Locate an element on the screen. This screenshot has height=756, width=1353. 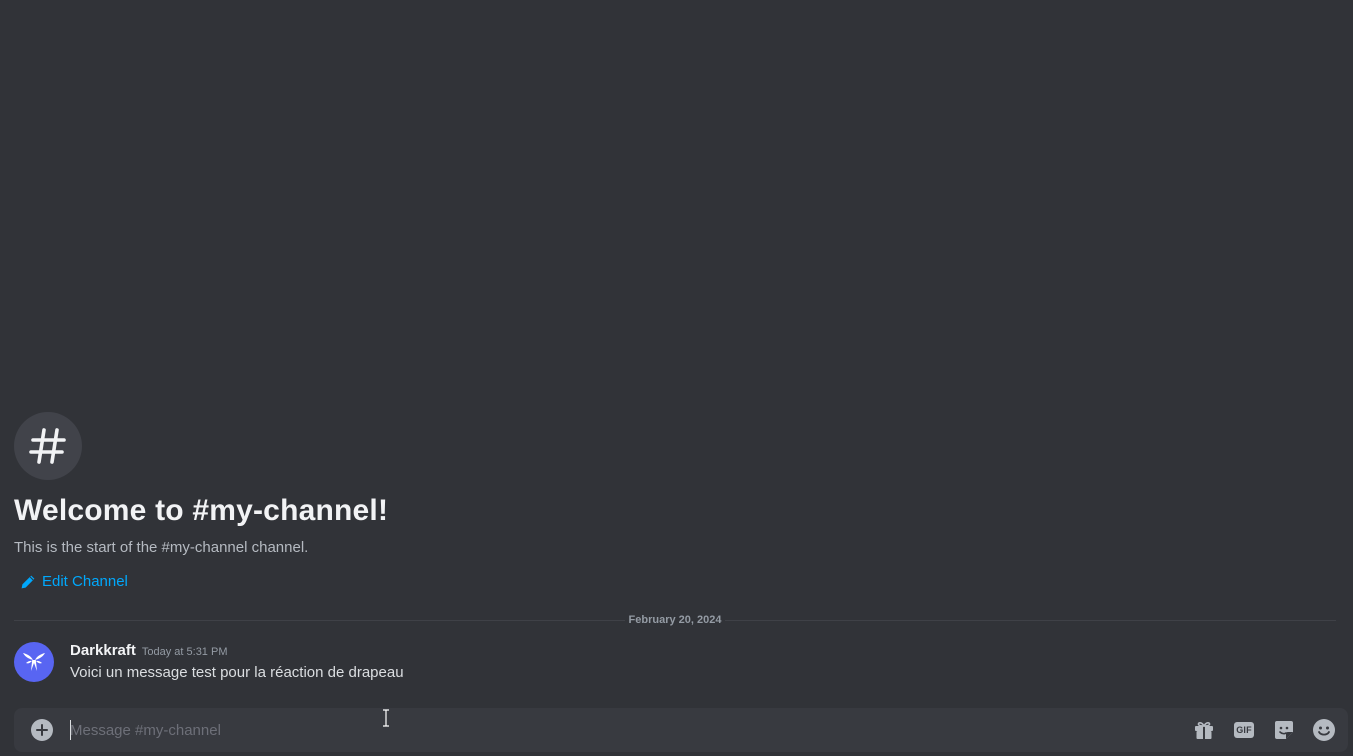
message-header: Darkkraft Today at 5:31 PM is located at coordinates (148, 651).